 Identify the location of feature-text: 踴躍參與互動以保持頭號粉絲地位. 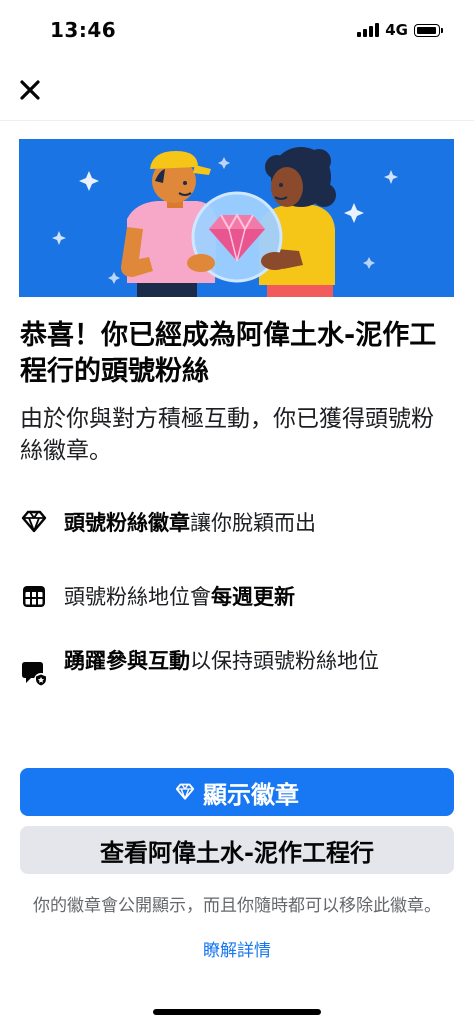
(221, 661).